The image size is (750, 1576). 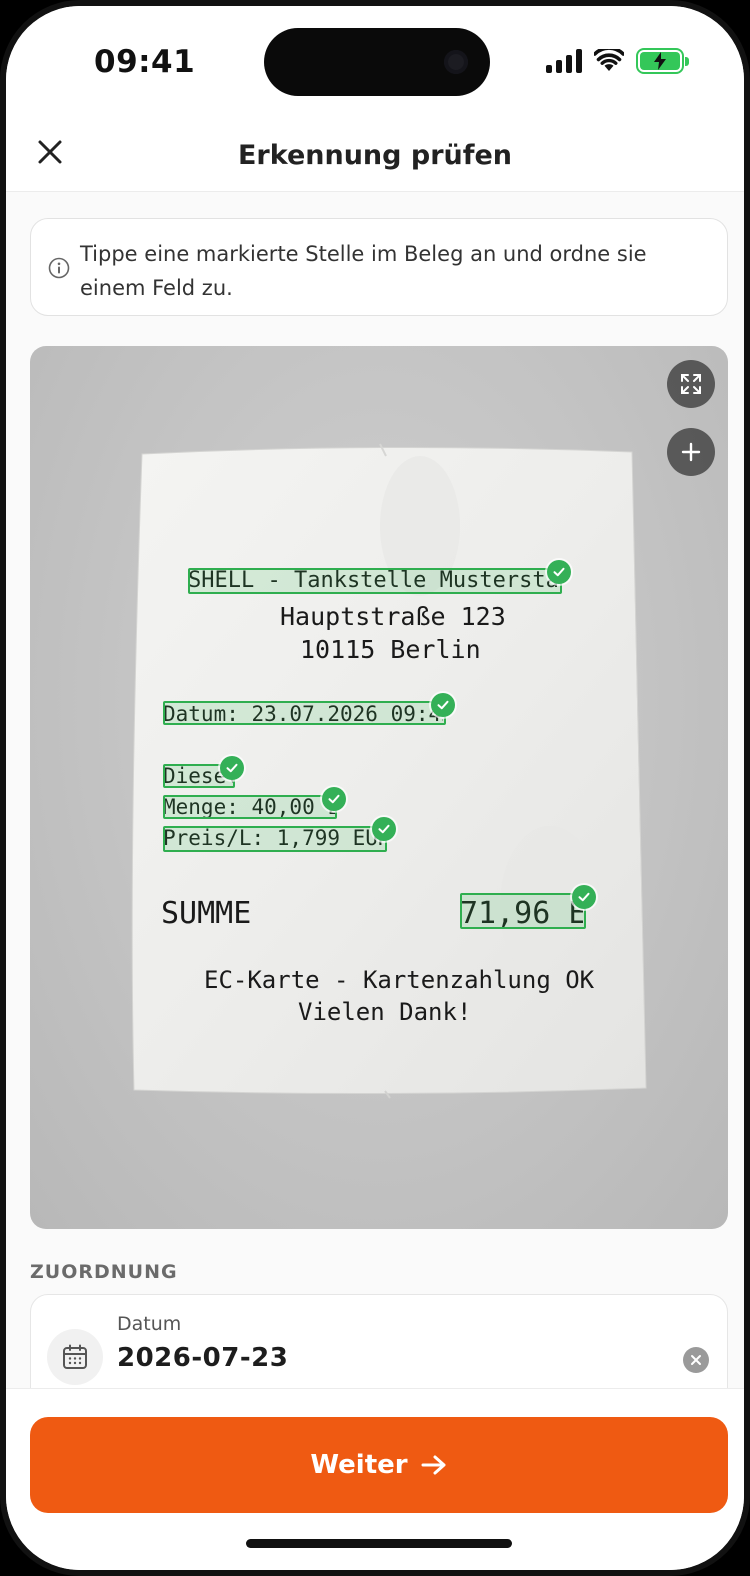 I want to click on field-icon-container, so click(x=75, y=1357).